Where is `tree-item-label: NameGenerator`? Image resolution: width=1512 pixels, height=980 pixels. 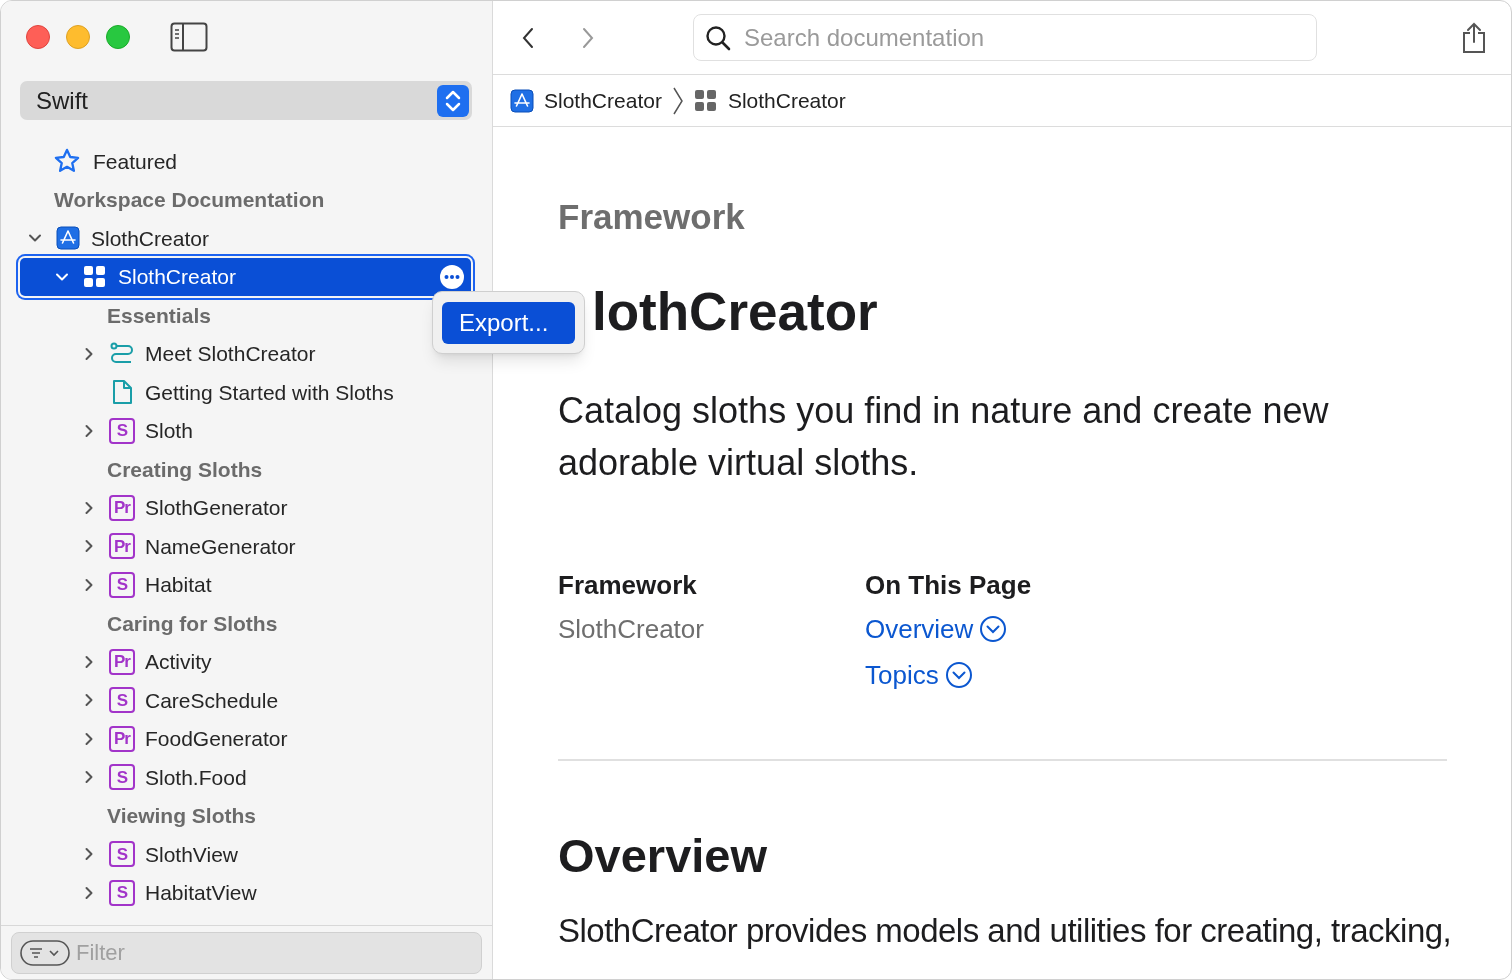
tree-item-label: NameGenerator is located at coordinates (220, 546).